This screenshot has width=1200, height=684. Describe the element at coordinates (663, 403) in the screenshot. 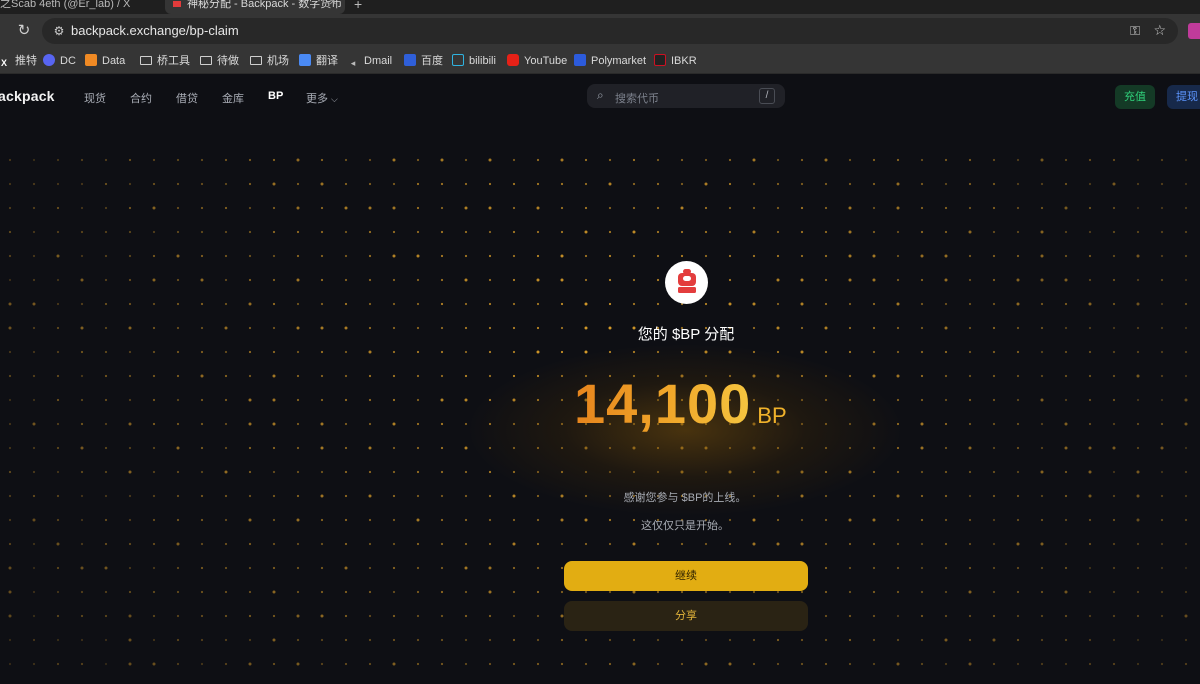

I see `amount-value: 14,100` at that location.